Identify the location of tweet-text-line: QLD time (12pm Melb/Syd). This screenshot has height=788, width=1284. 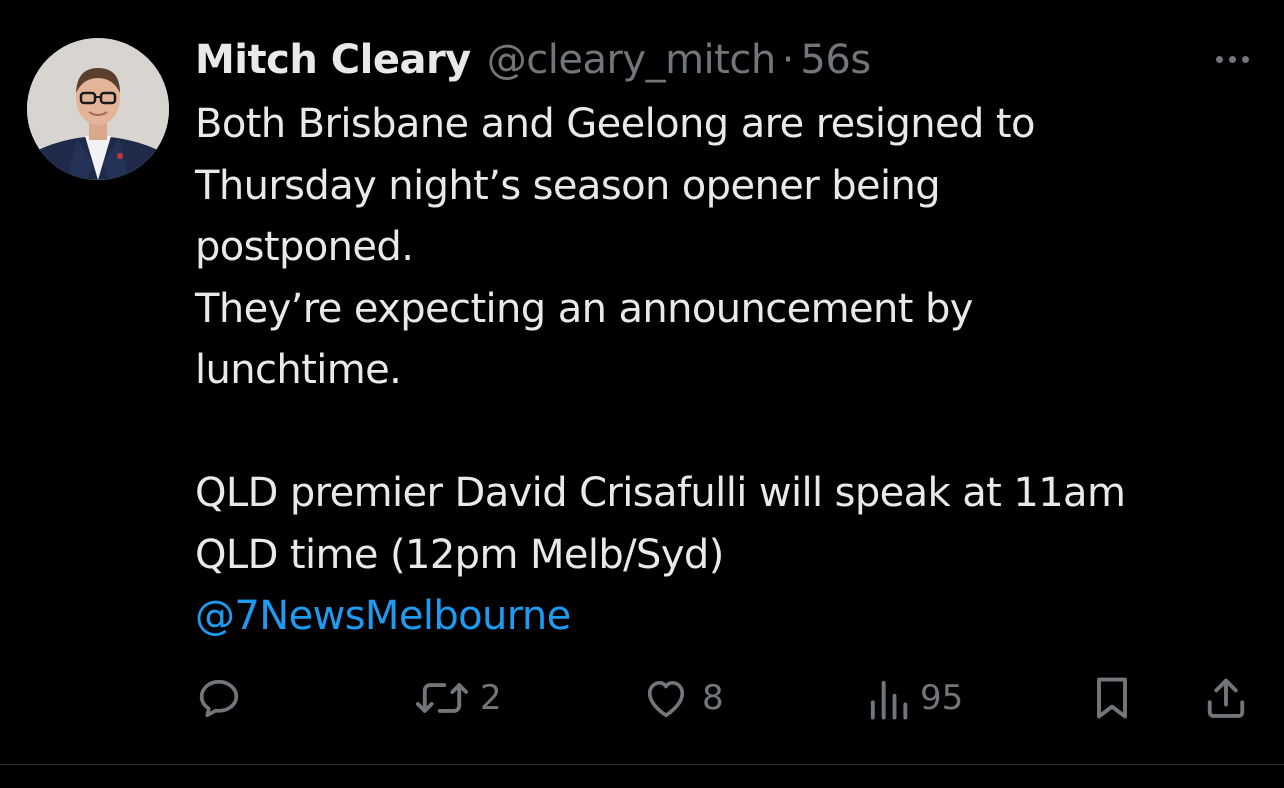
(459, 554).